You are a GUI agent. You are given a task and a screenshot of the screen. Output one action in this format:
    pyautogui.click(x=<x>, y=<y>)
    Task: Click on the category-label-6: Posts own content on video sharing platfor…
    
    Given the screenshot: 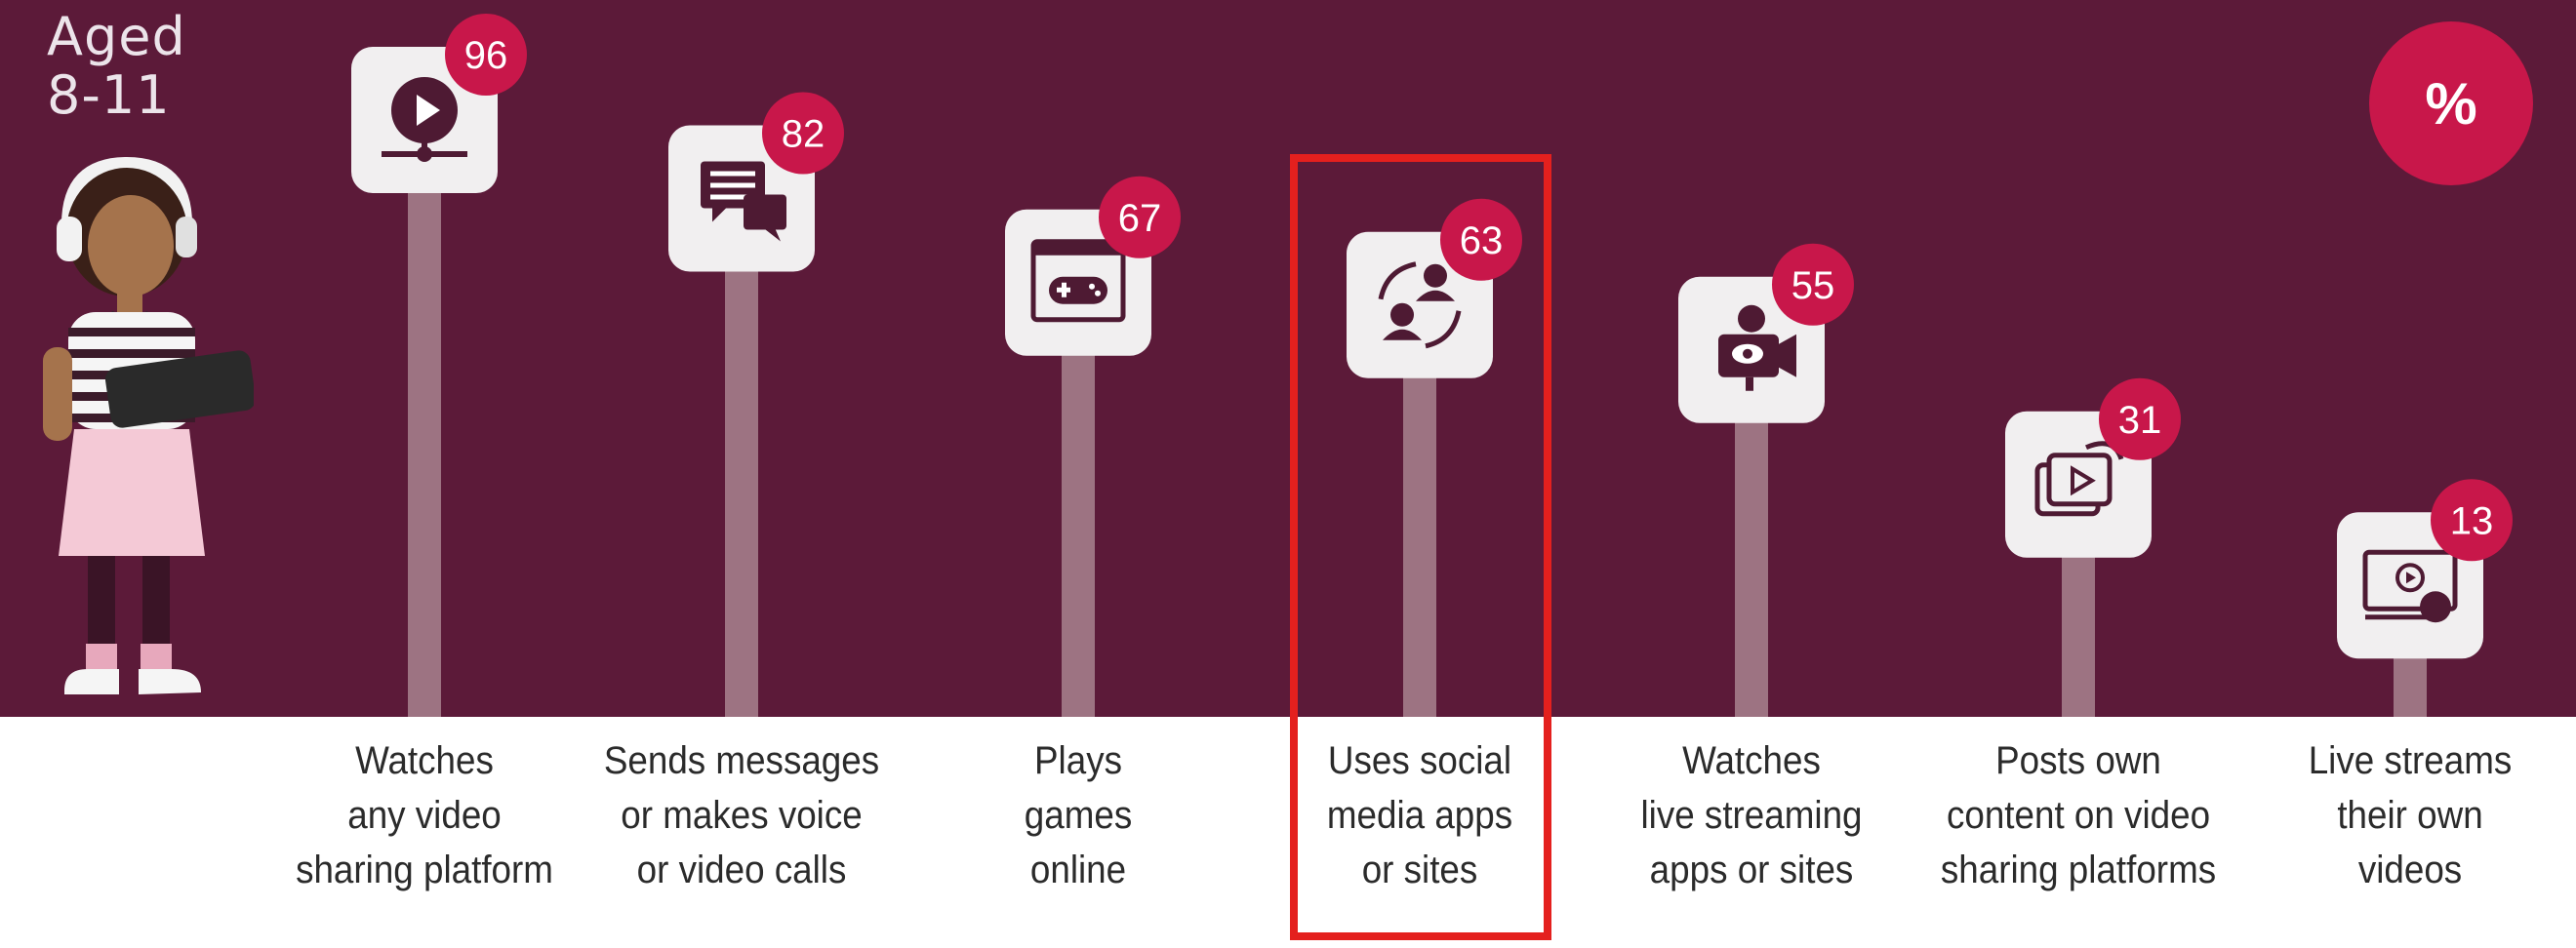 What is the action you would take?
    pyautogui.click(x=2078, y=815)
    